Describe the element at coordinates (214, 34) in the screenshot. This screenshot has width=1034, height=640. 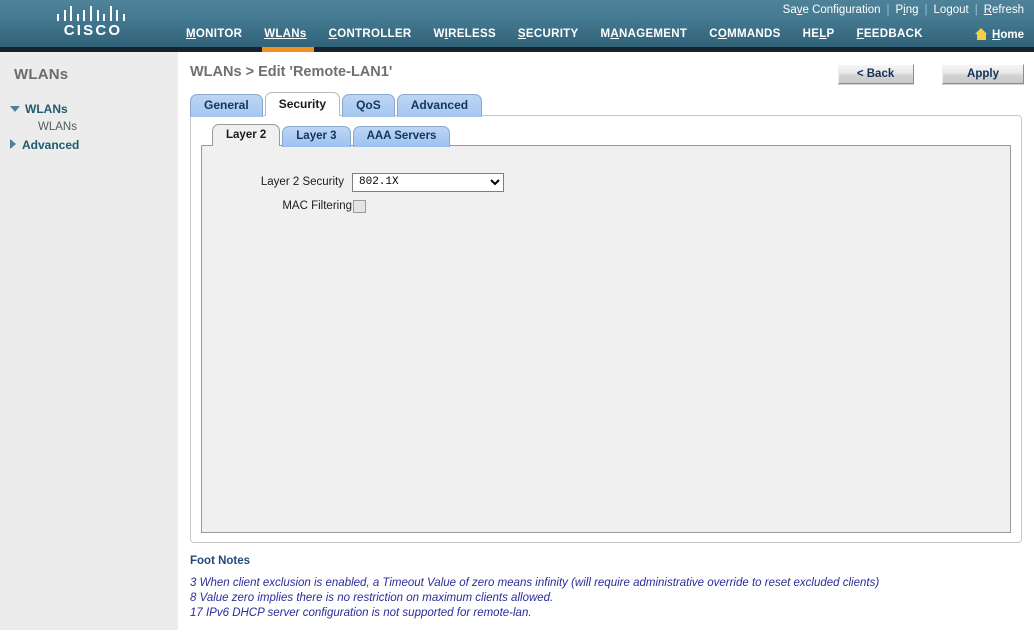
I see `nav-item-monitor: MONITOR` at that location.